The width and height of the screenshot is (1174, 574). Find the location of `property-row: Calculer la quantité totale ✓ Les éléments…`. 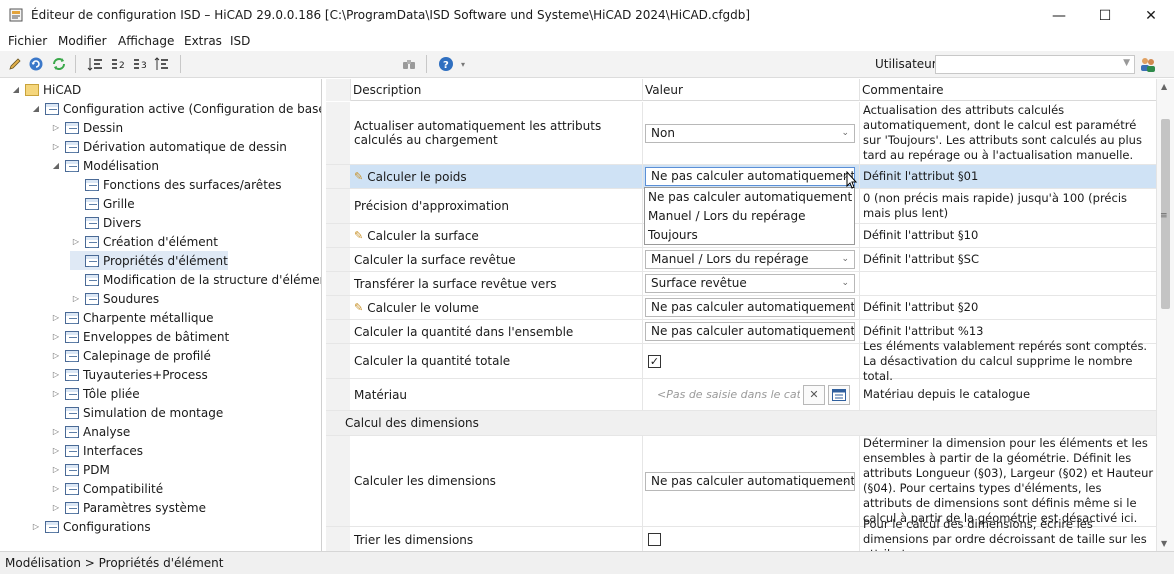

property-row: Calculer la quantité totale ✓ Les éléments… is located at coordinates (741, 361).